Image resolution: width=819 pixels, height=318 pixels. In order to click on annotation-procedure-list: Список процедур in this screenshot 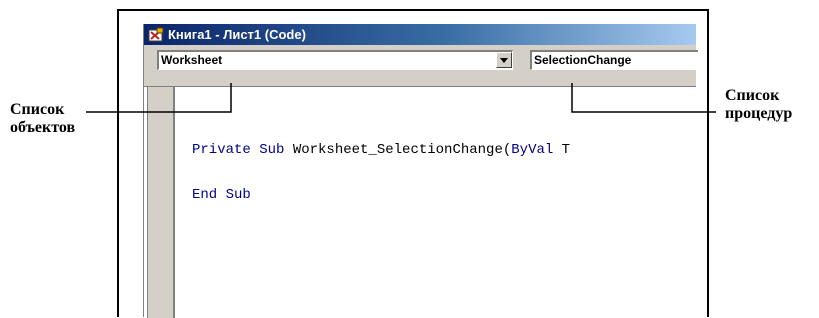, I will do `click(758, 105)`.